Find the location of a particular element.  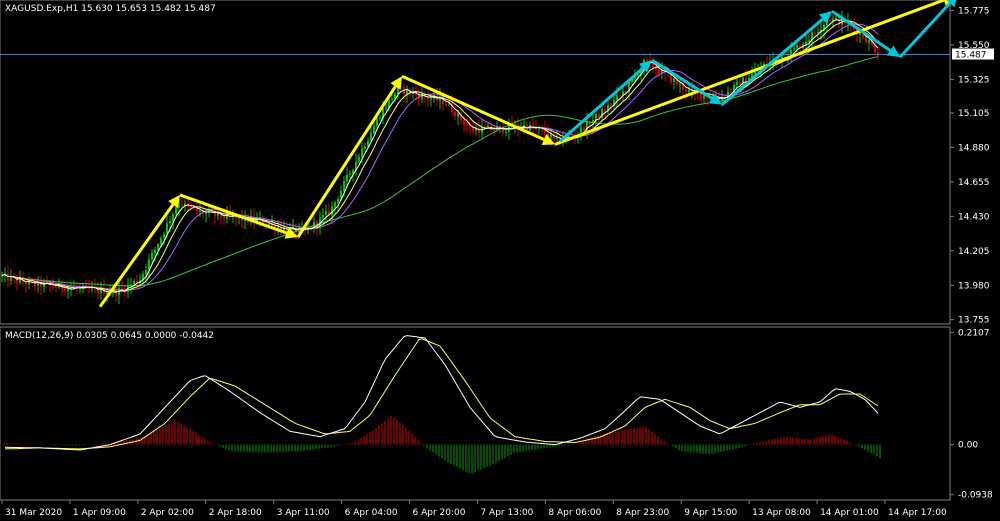

time-tick-label: 8 Apr 06:00 is located at coordinates (574, 513).